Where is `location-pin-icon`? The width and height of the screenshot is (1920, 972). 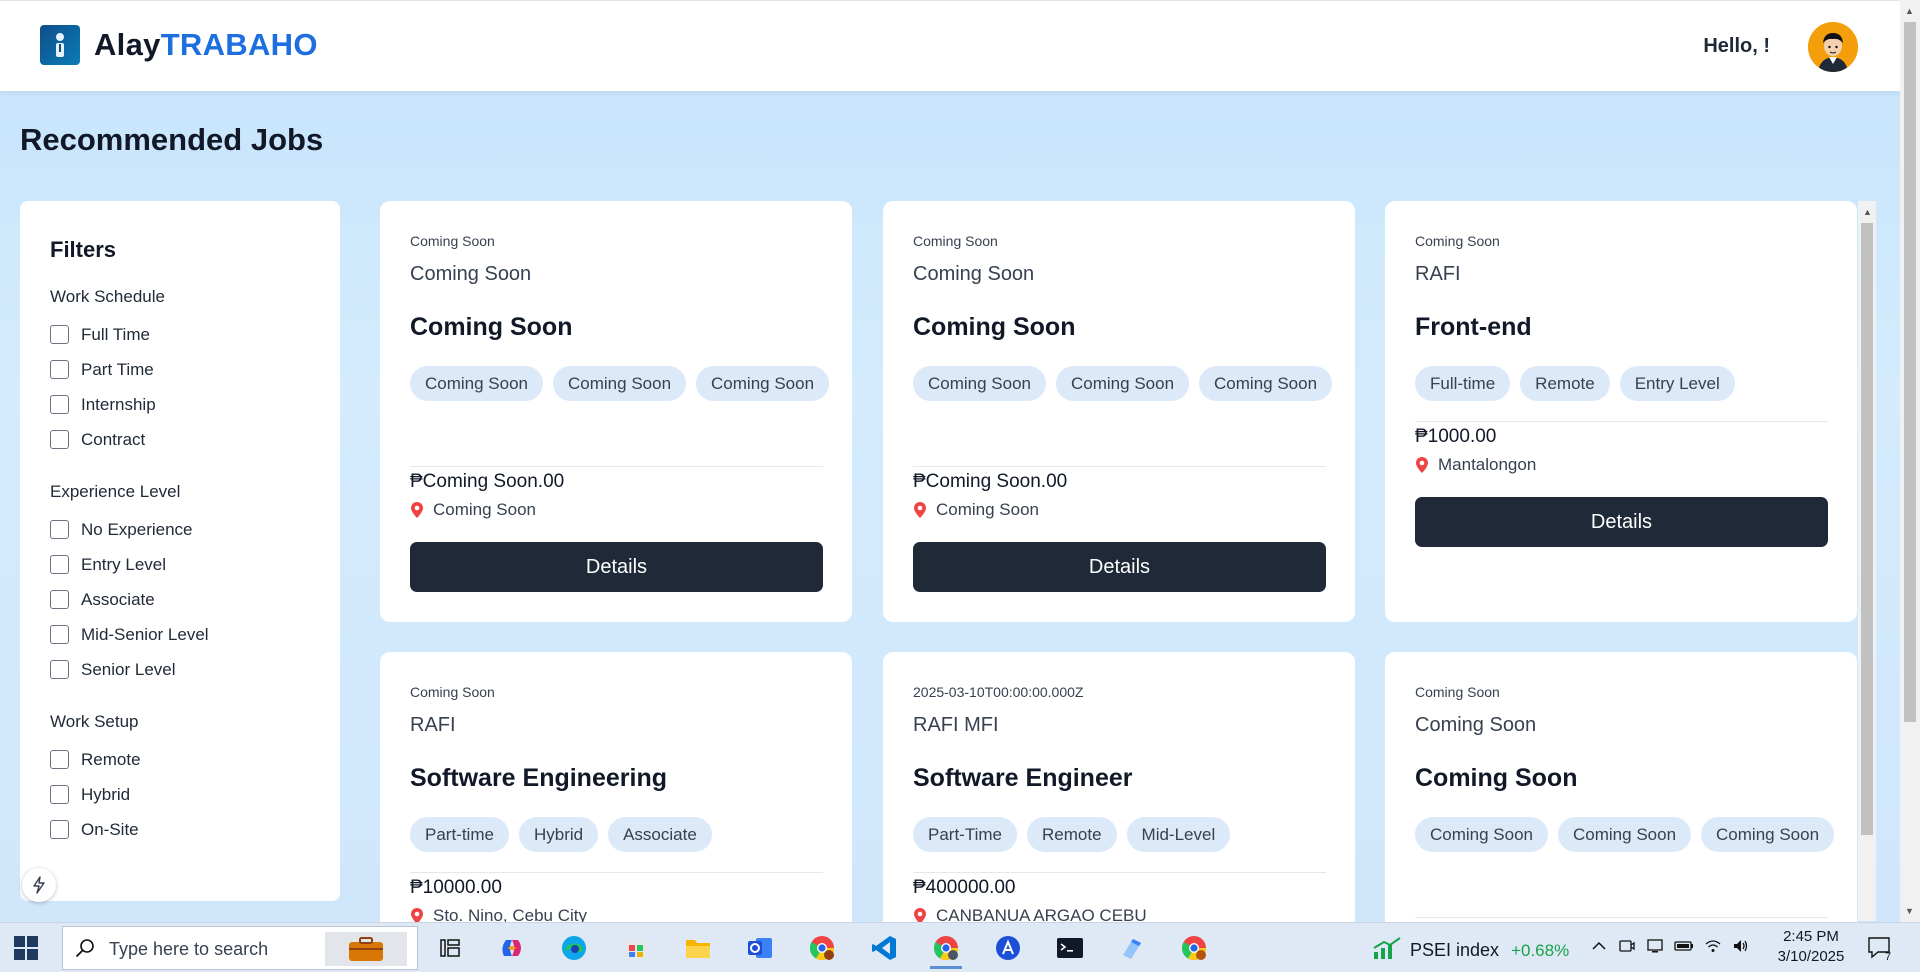 location-pin-icon is located at coordinates (417, 510).